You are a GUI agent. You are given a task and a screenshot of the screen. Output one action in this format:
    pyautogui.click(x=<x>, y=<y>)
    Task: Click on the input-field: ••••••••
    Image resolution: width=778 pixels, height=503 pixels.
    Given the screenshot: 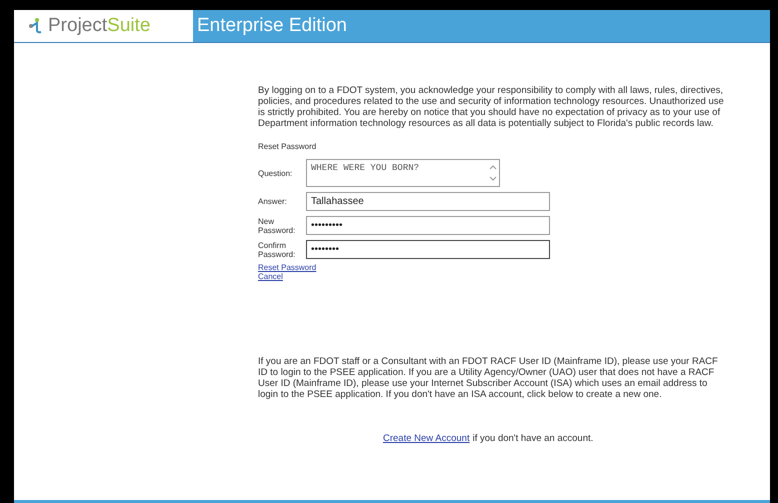 What is the action you would take?
    pyautogui.click(x=428, y=249)
    